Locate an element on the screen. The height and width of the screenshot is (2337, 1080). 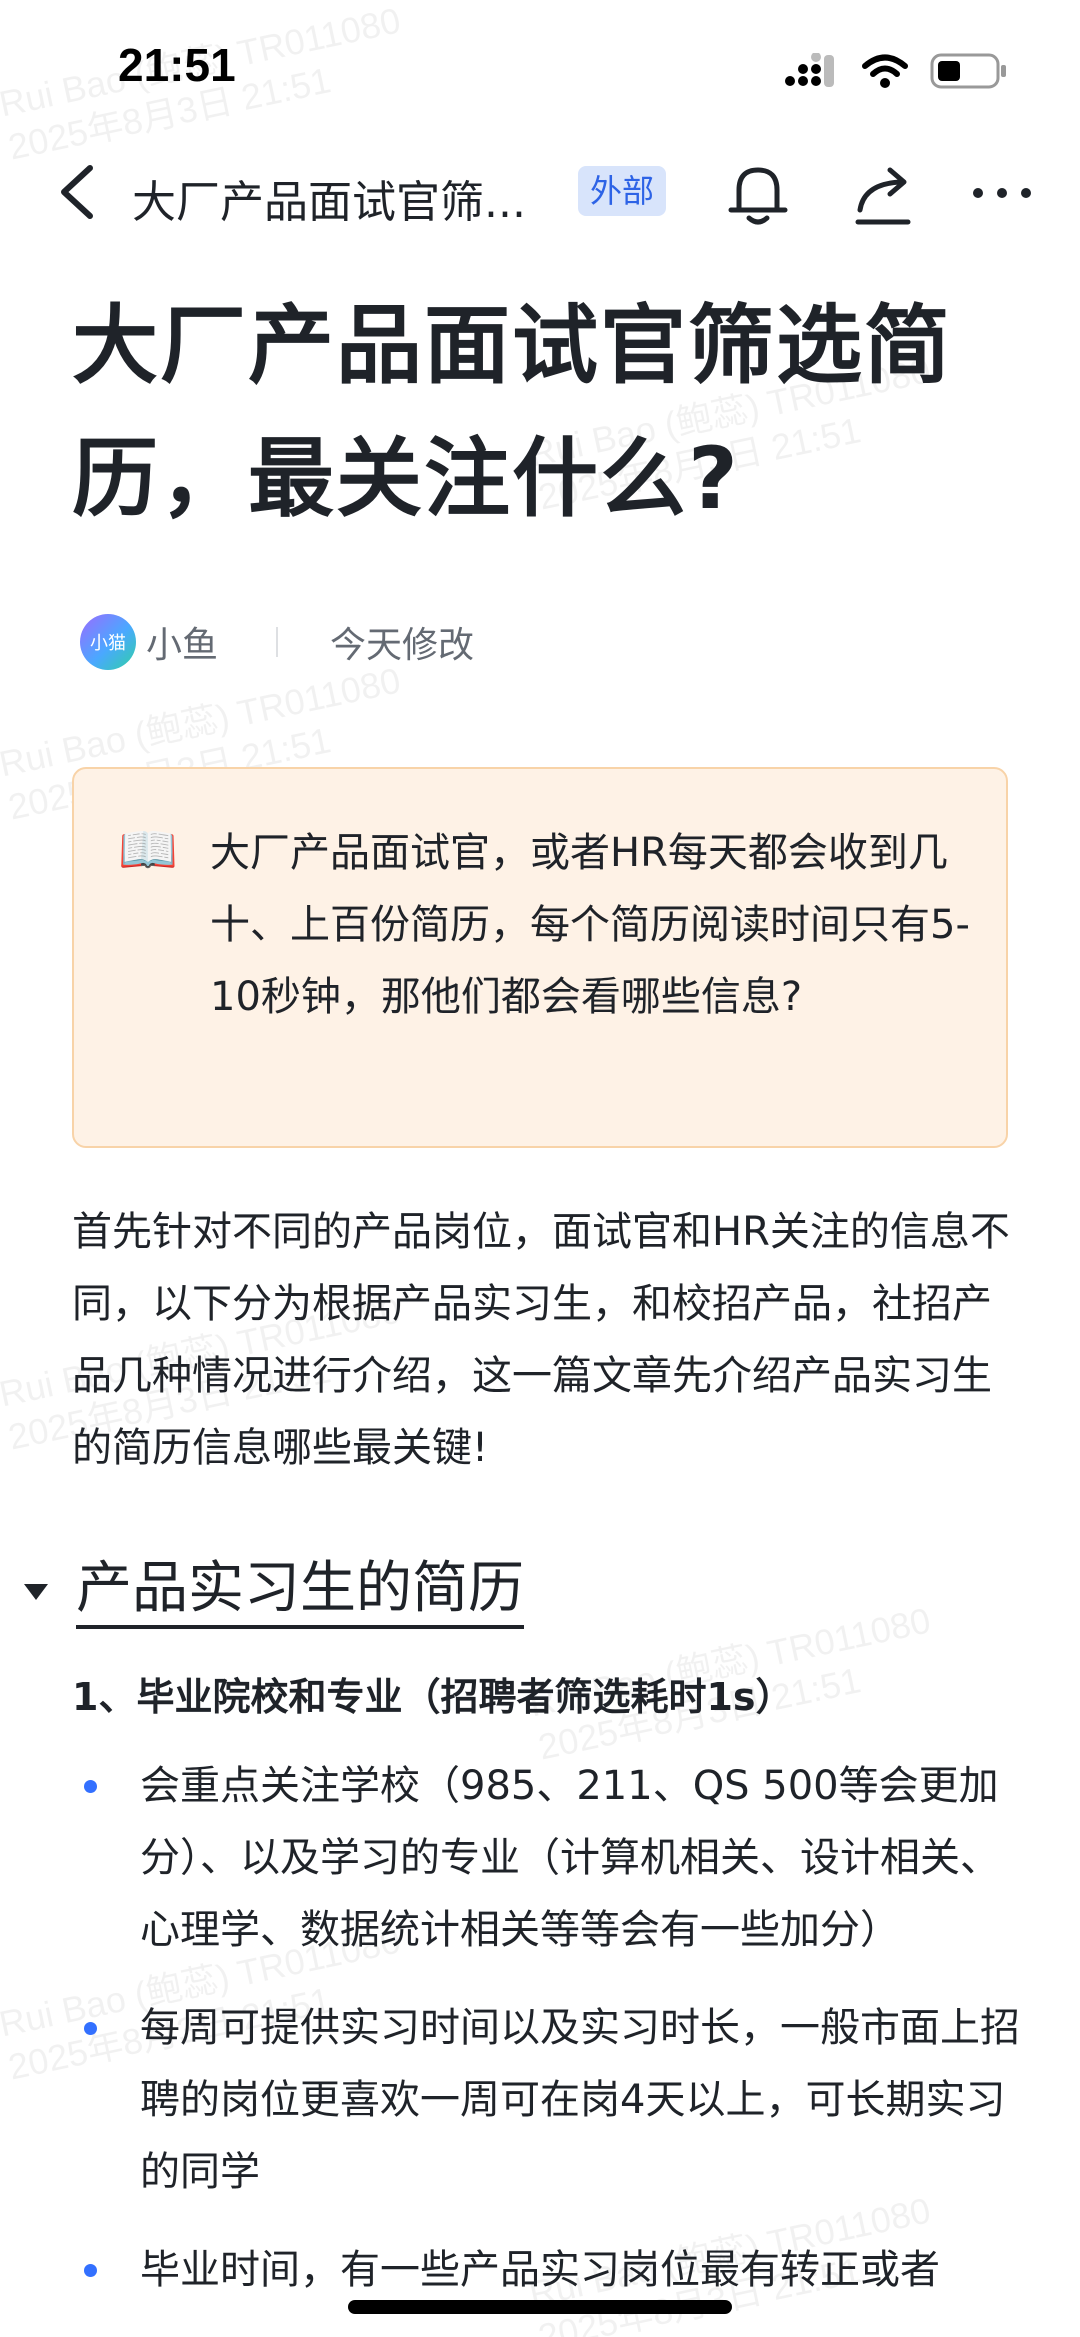
list-item: 毕业时间，有一些产品实习岗位最有转正或者 is located at coordinates (547, 2270).